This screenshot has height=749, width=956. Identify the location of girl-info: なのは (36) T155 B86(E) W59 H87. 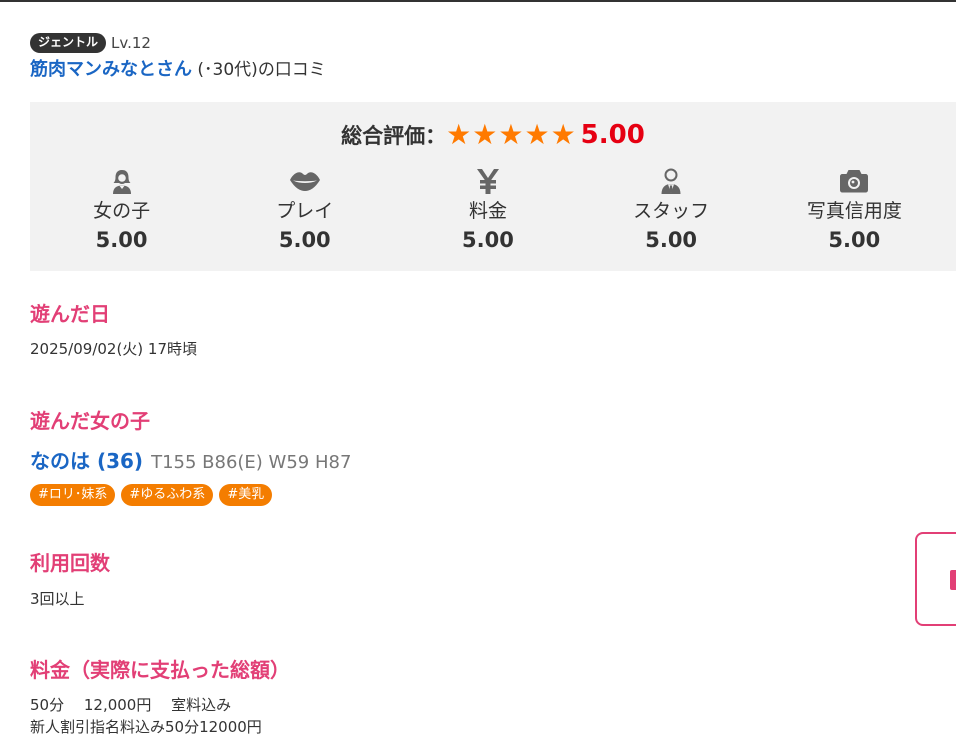
(190, 462).